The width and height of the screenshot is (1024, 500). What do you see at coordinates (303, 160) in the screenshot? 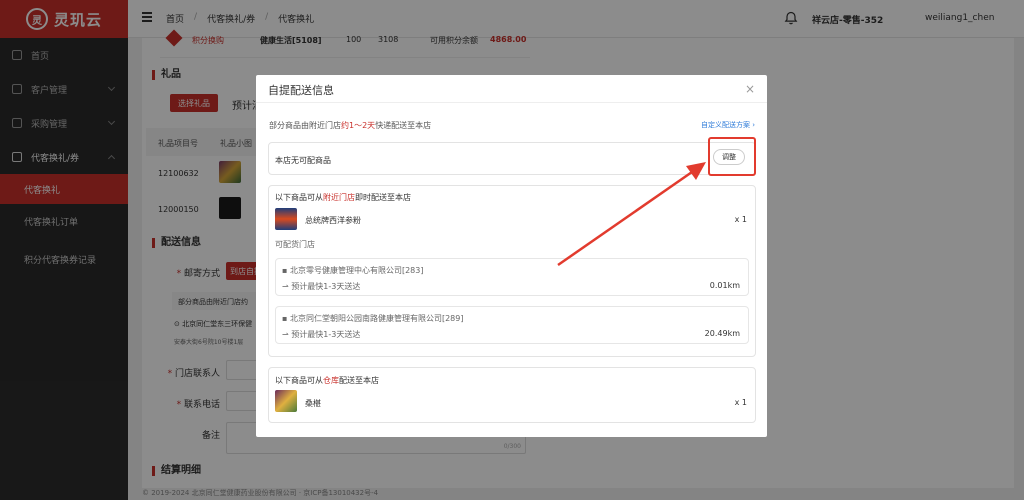
I see `no-stock-text: 本店无可配商品` at bounding box center [303, 160].